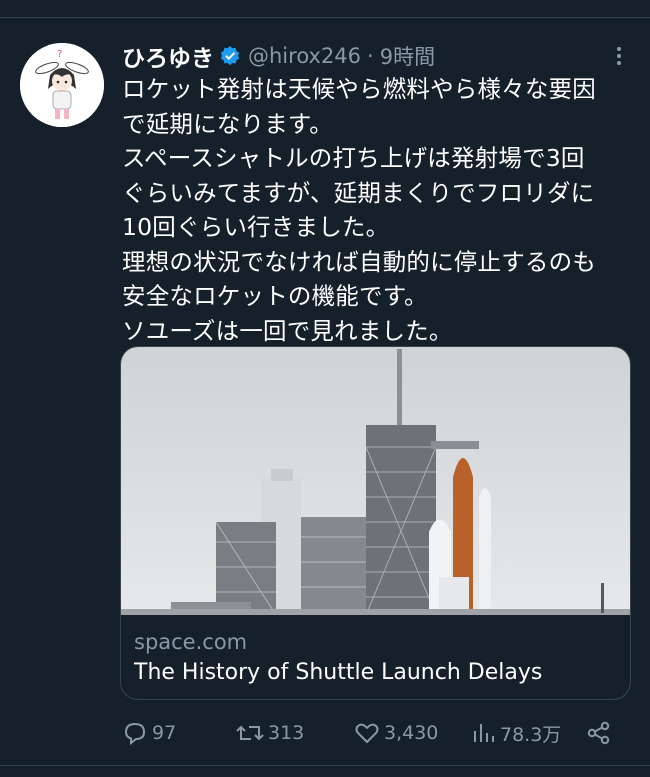 This screenshot has height=777, width=650. Describe the element at coordinates (164, 733) in the screenshot. I see `reply-count: 97` at that location.